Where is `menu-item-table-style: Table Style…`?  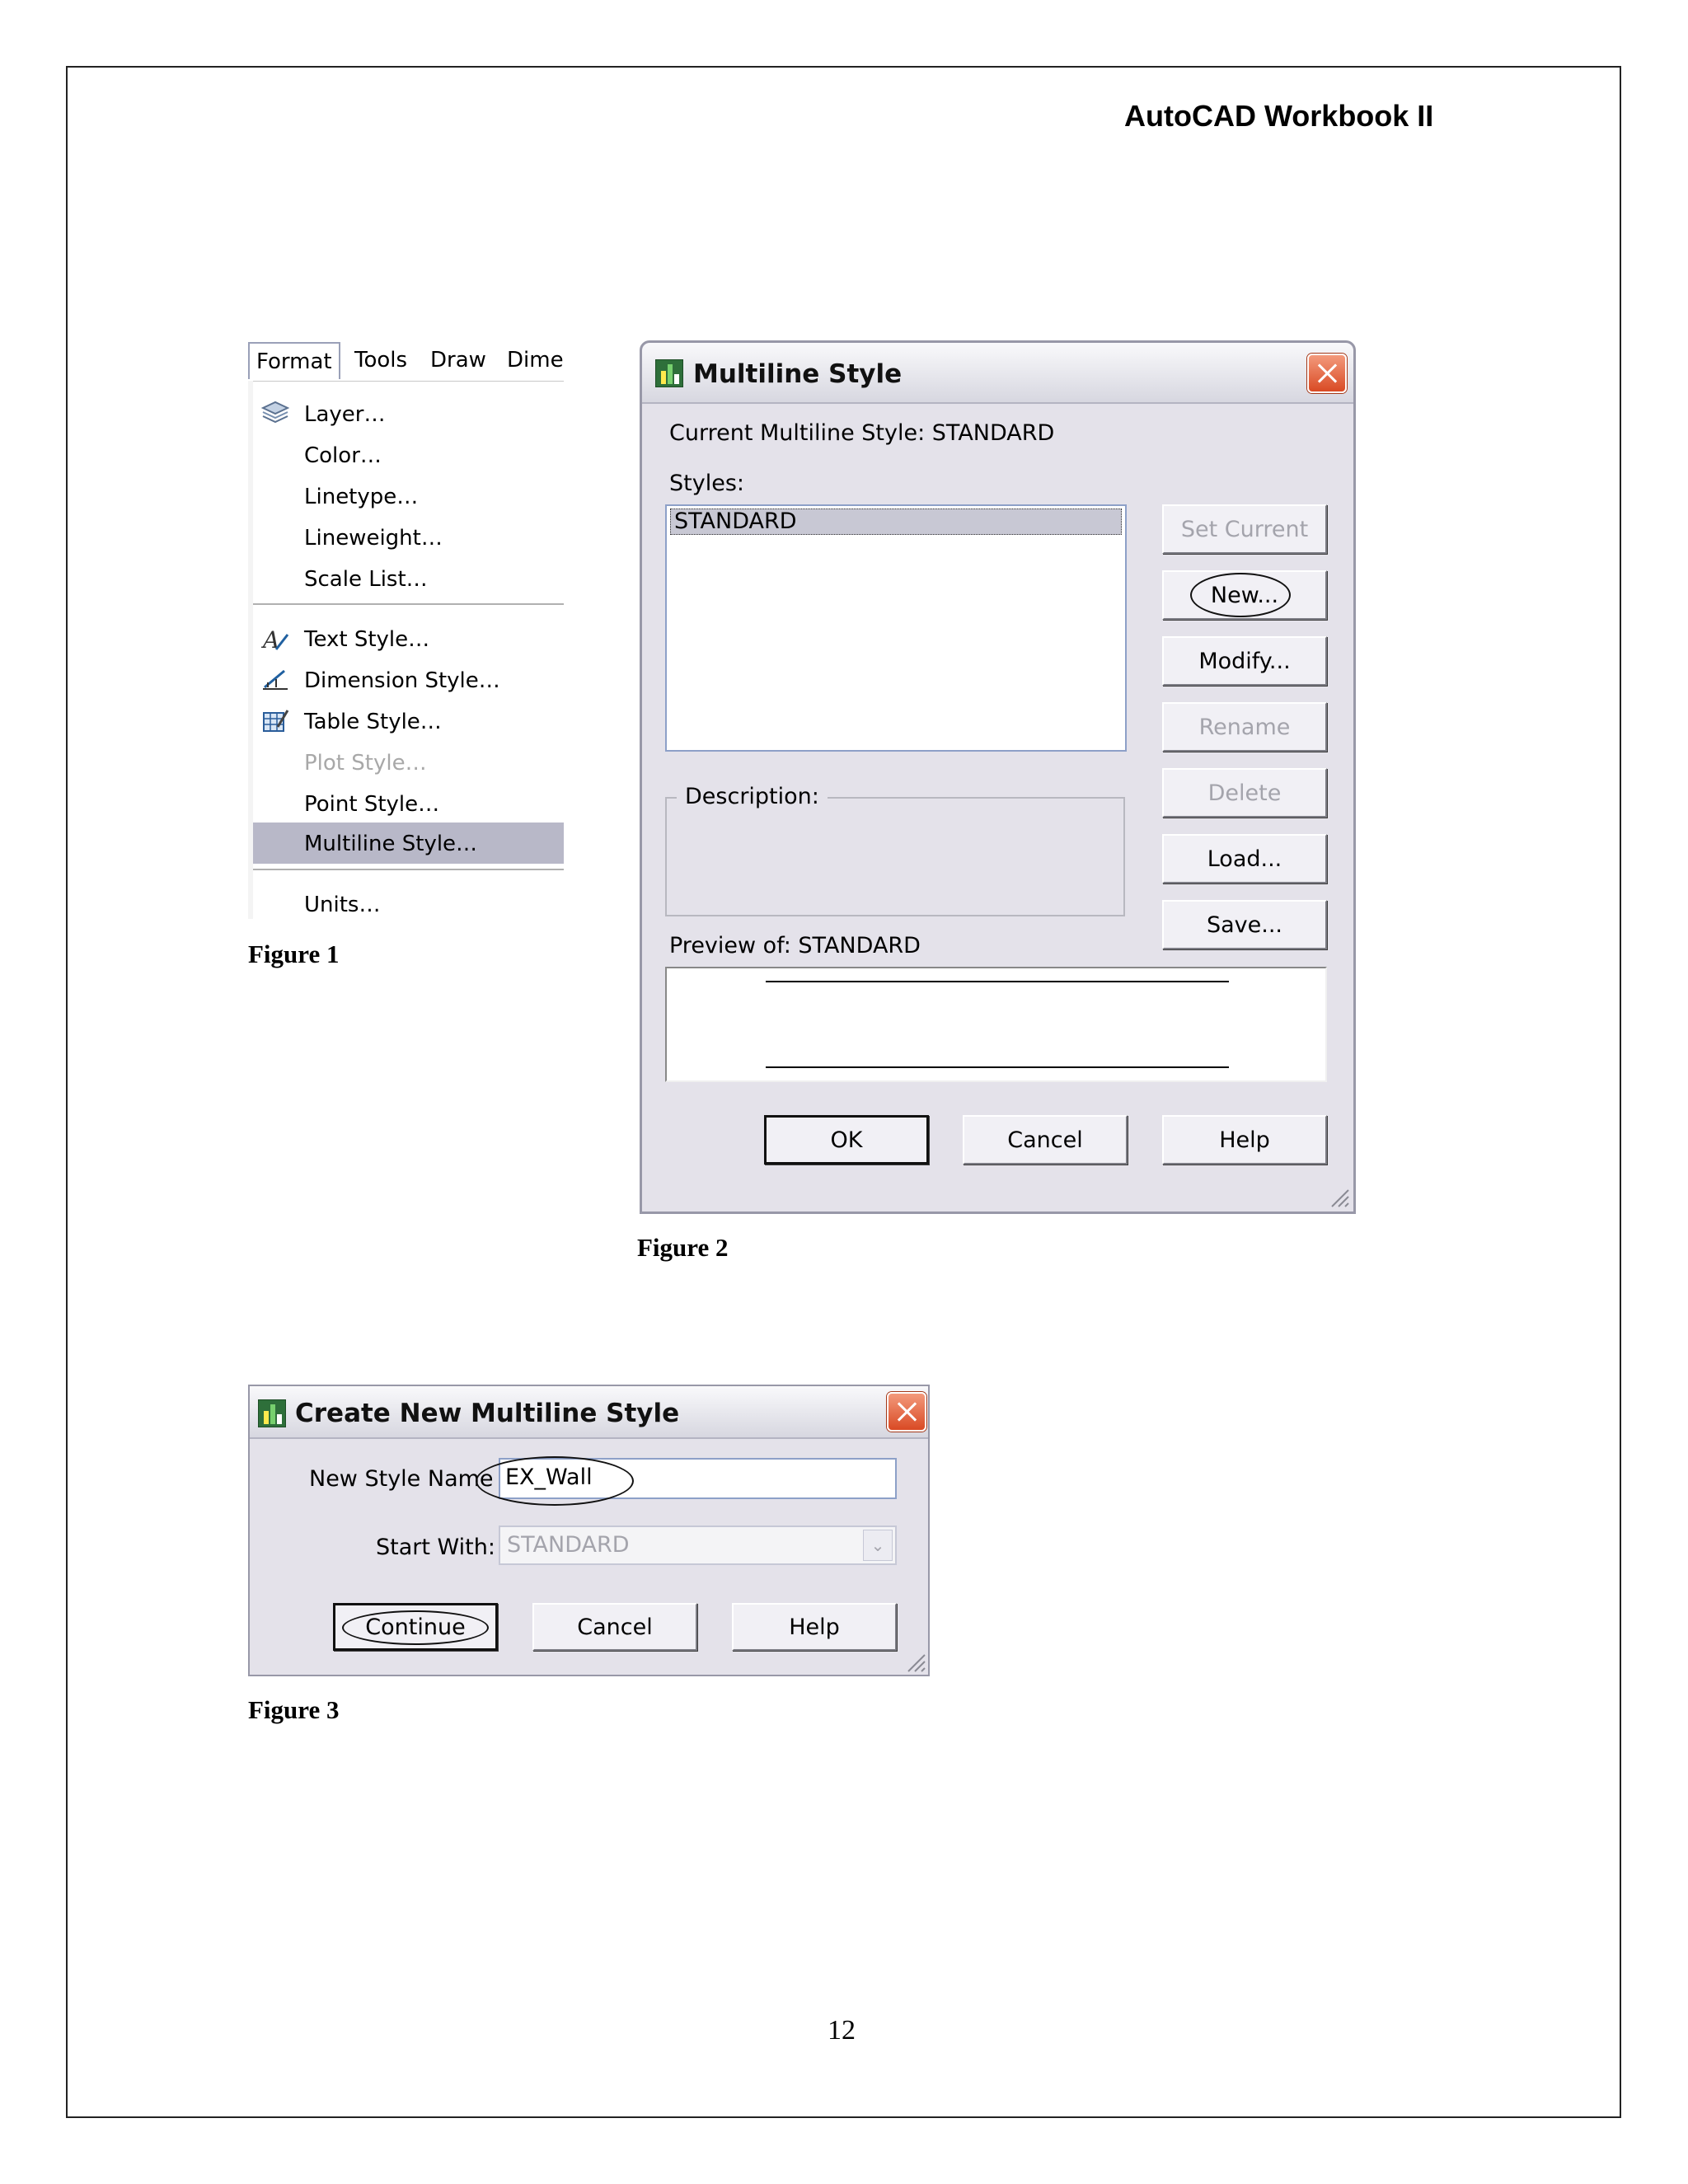 menu-item-table-style: Table Style… is located at coordinates (408, 721).